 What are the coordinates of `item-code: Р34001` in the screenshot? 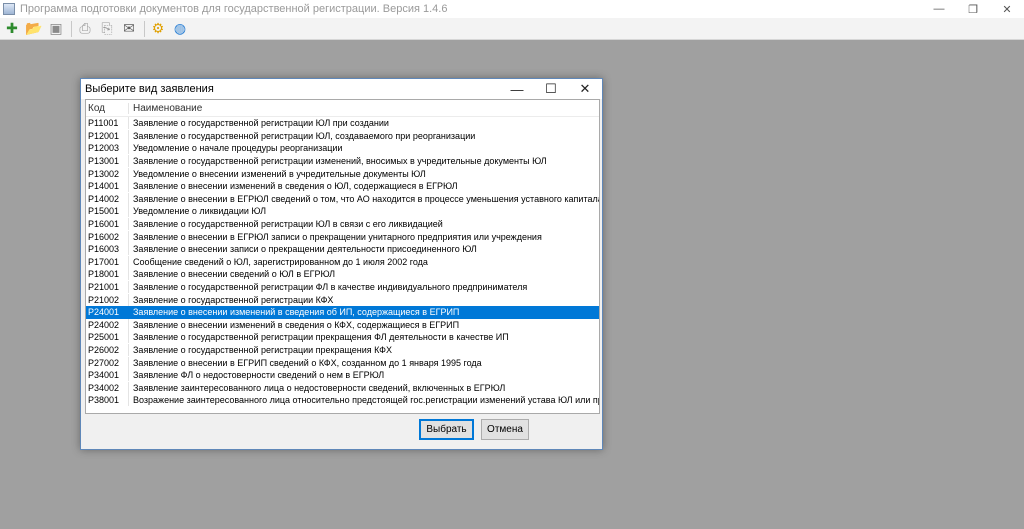 It's located at (104, 375).